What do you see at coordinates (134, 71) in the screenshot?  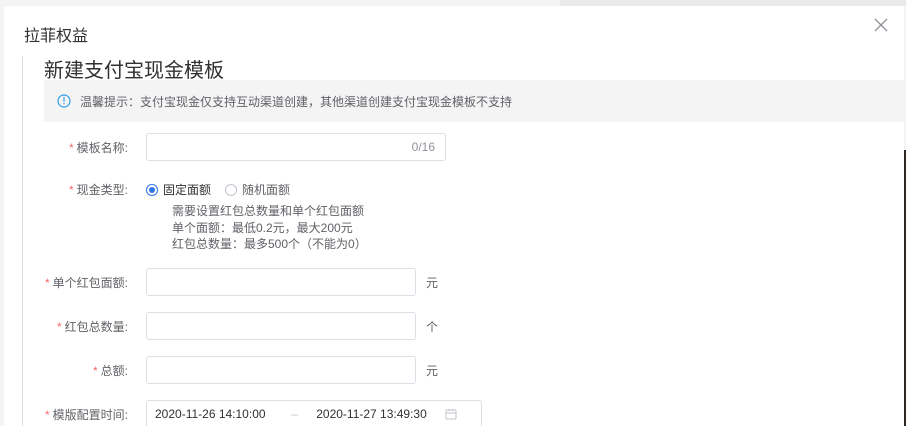 I see `form-title: 新建支付宝现金模板` at bounding box center [134, 71].